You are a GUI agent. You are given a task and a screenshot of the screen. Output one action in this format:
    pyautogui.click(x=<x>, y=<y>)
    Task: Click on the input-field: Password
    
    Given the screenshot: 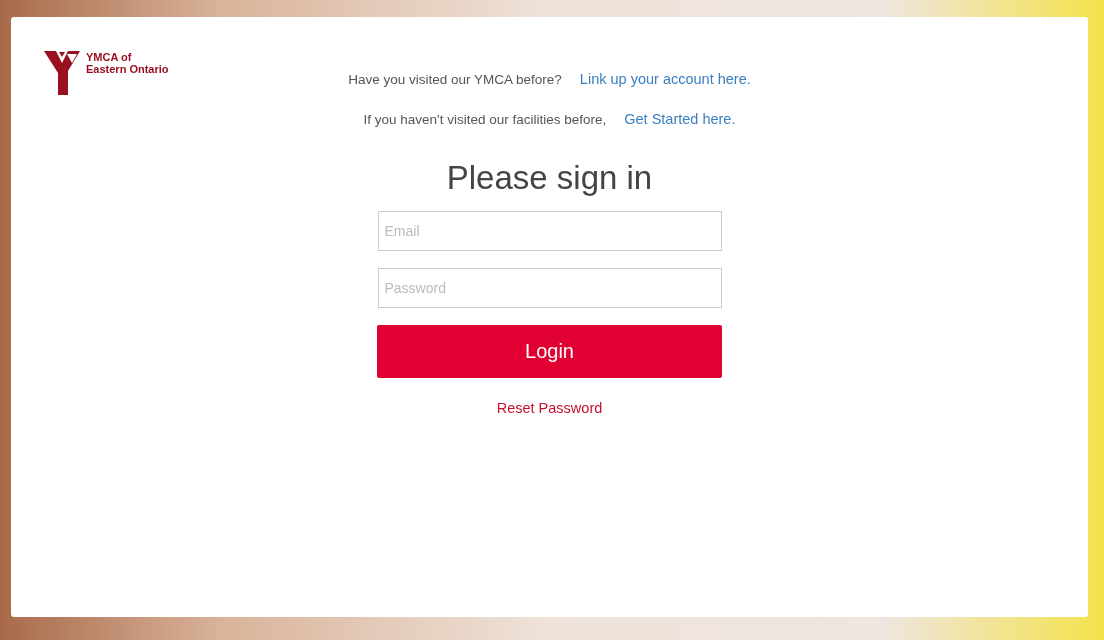 What is the action you would take?
    pyautogui.click(x=549, y=288)
    